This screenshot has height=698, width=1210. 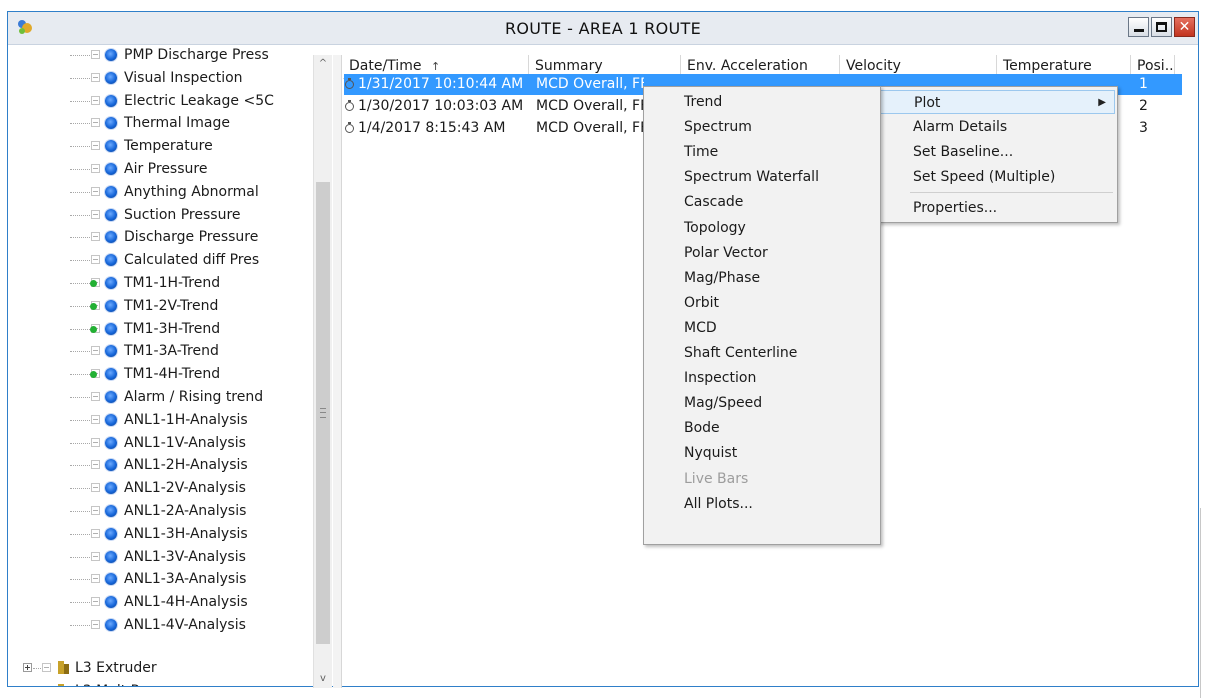 What do you see at coordinates (1184, 27) in the screenshot?
I see `close-button: ✕` at bounding box center [1184, 27].